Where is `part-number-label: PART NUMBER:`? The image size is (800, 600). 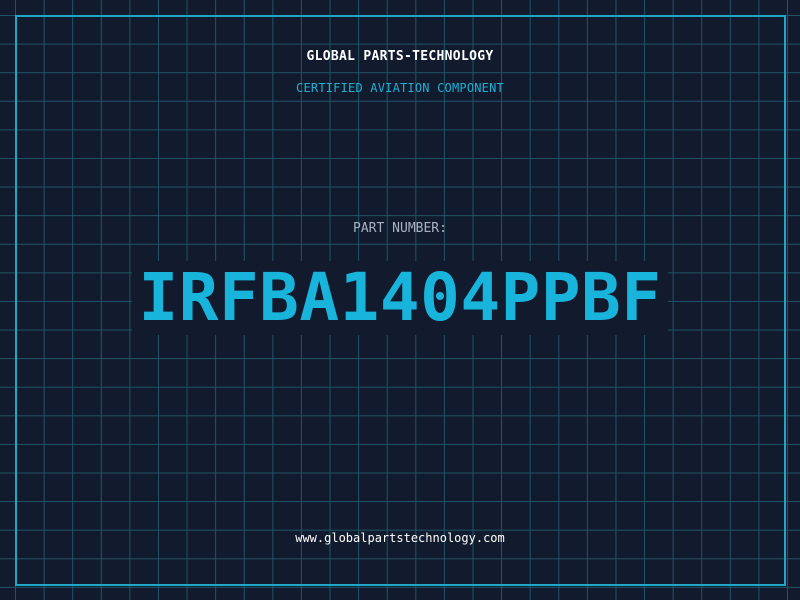
part-number-label: PART NUMBER: is located at coordinates (400, 228).